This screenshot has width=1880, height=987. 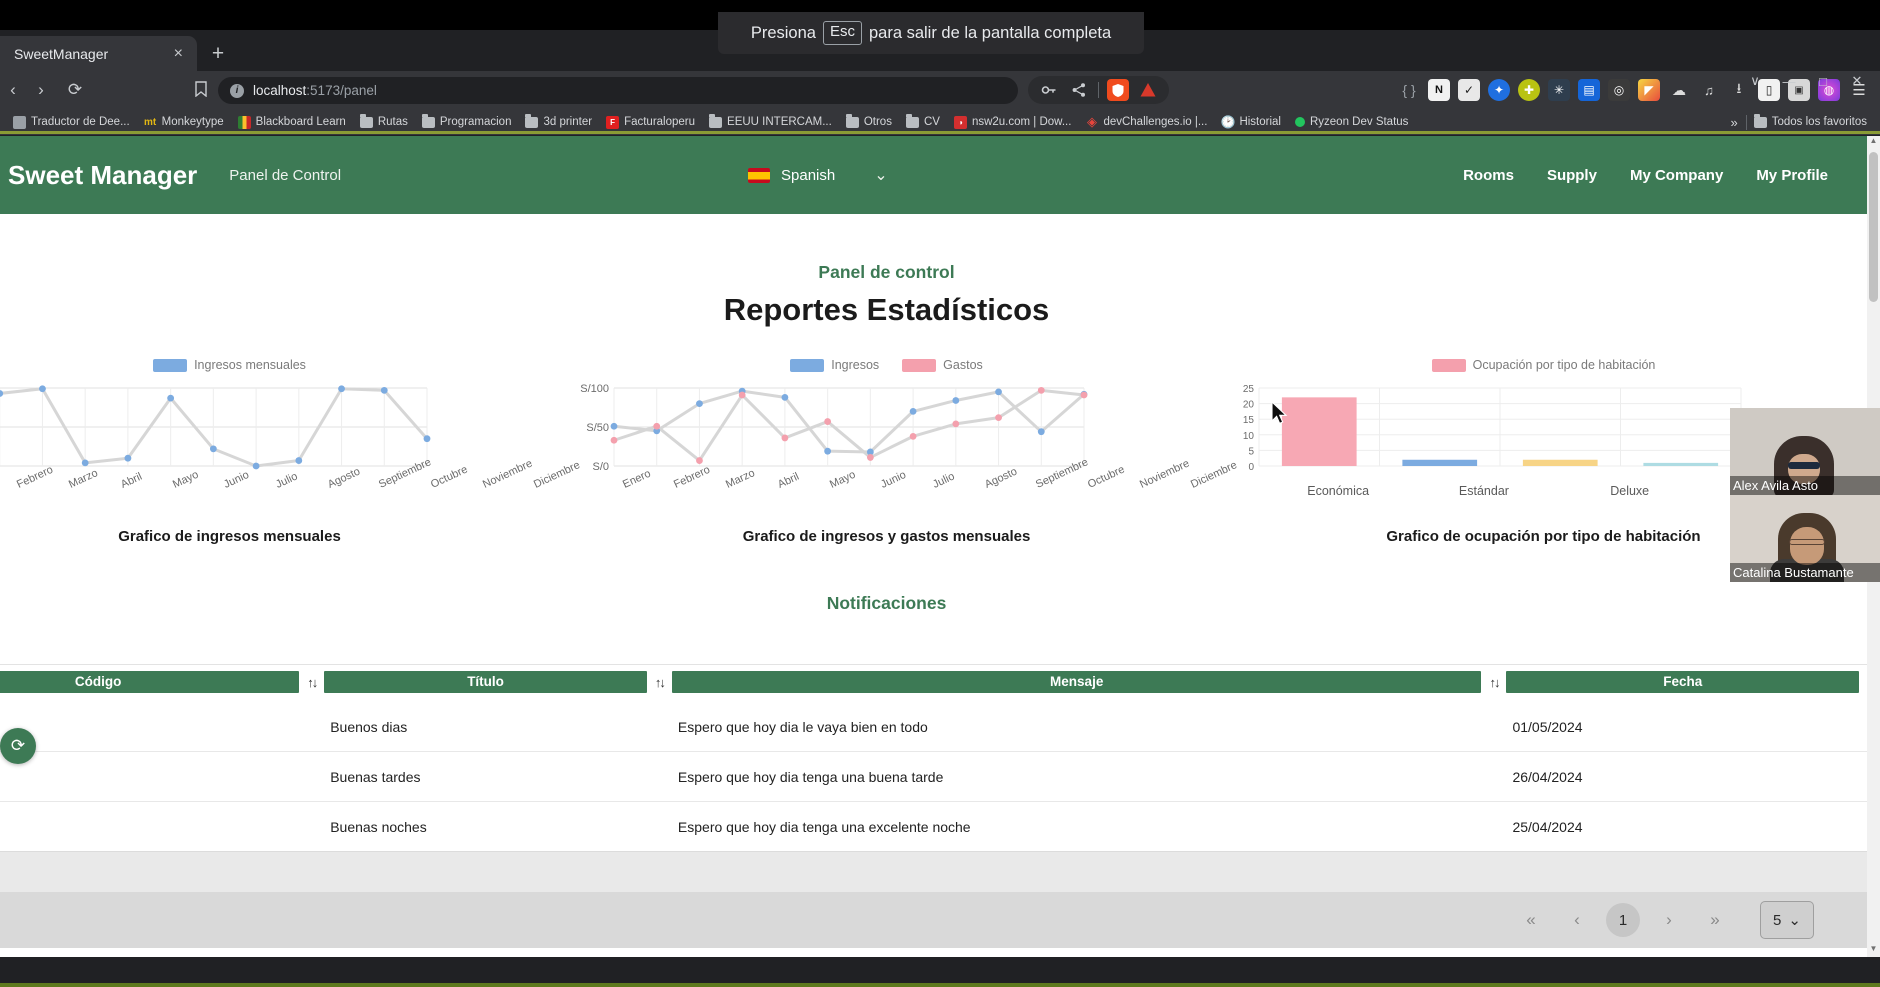 I want to click on chart-legend: Ocupación por tipo de habitación, so click(x=1543, y=365).